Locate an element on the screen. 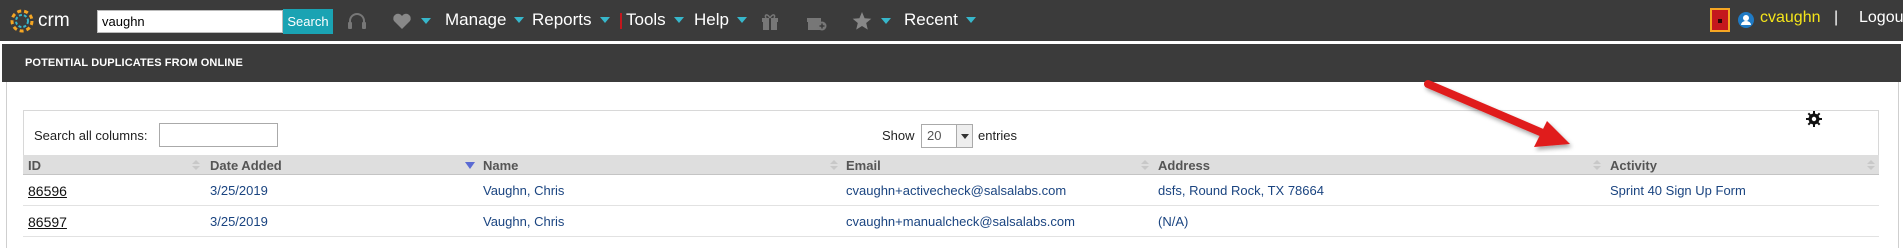  global-search-input is located at coordinates (190, 21).